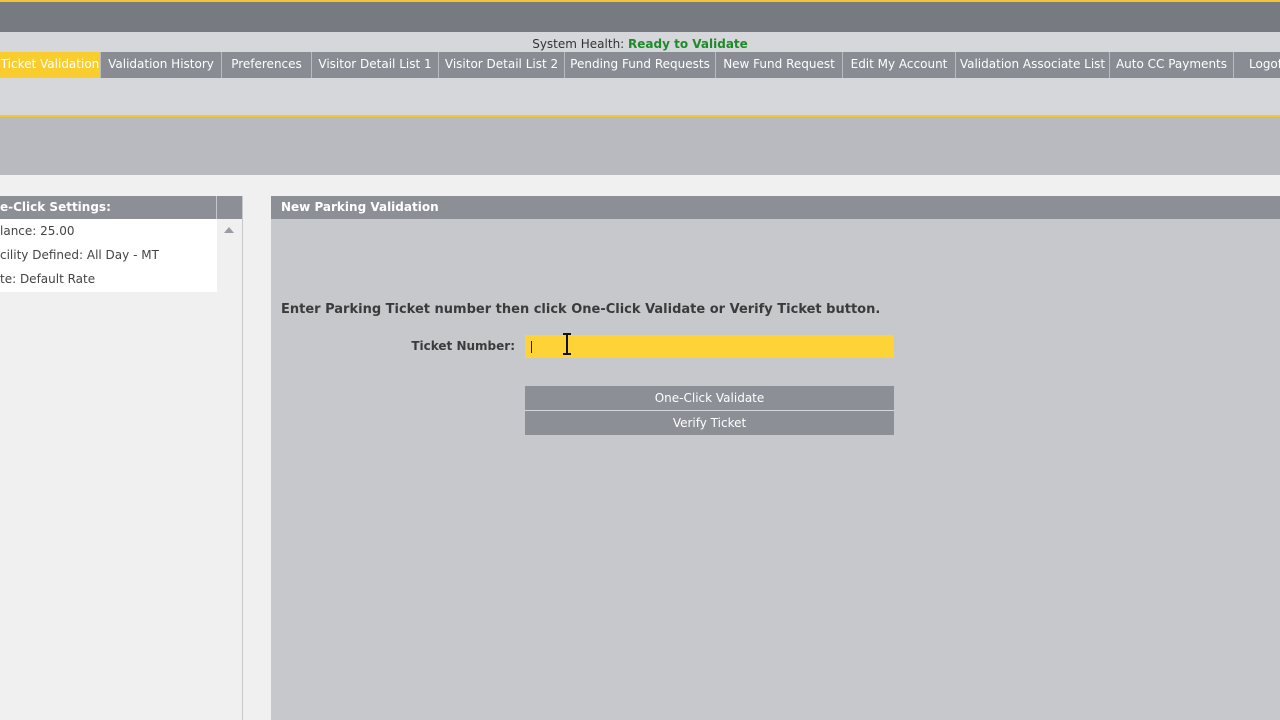  What do you see at coordinates (267, 65) in the screenshot?
I see `tab-preferences: Preferences` at bounding box center [267, 65].